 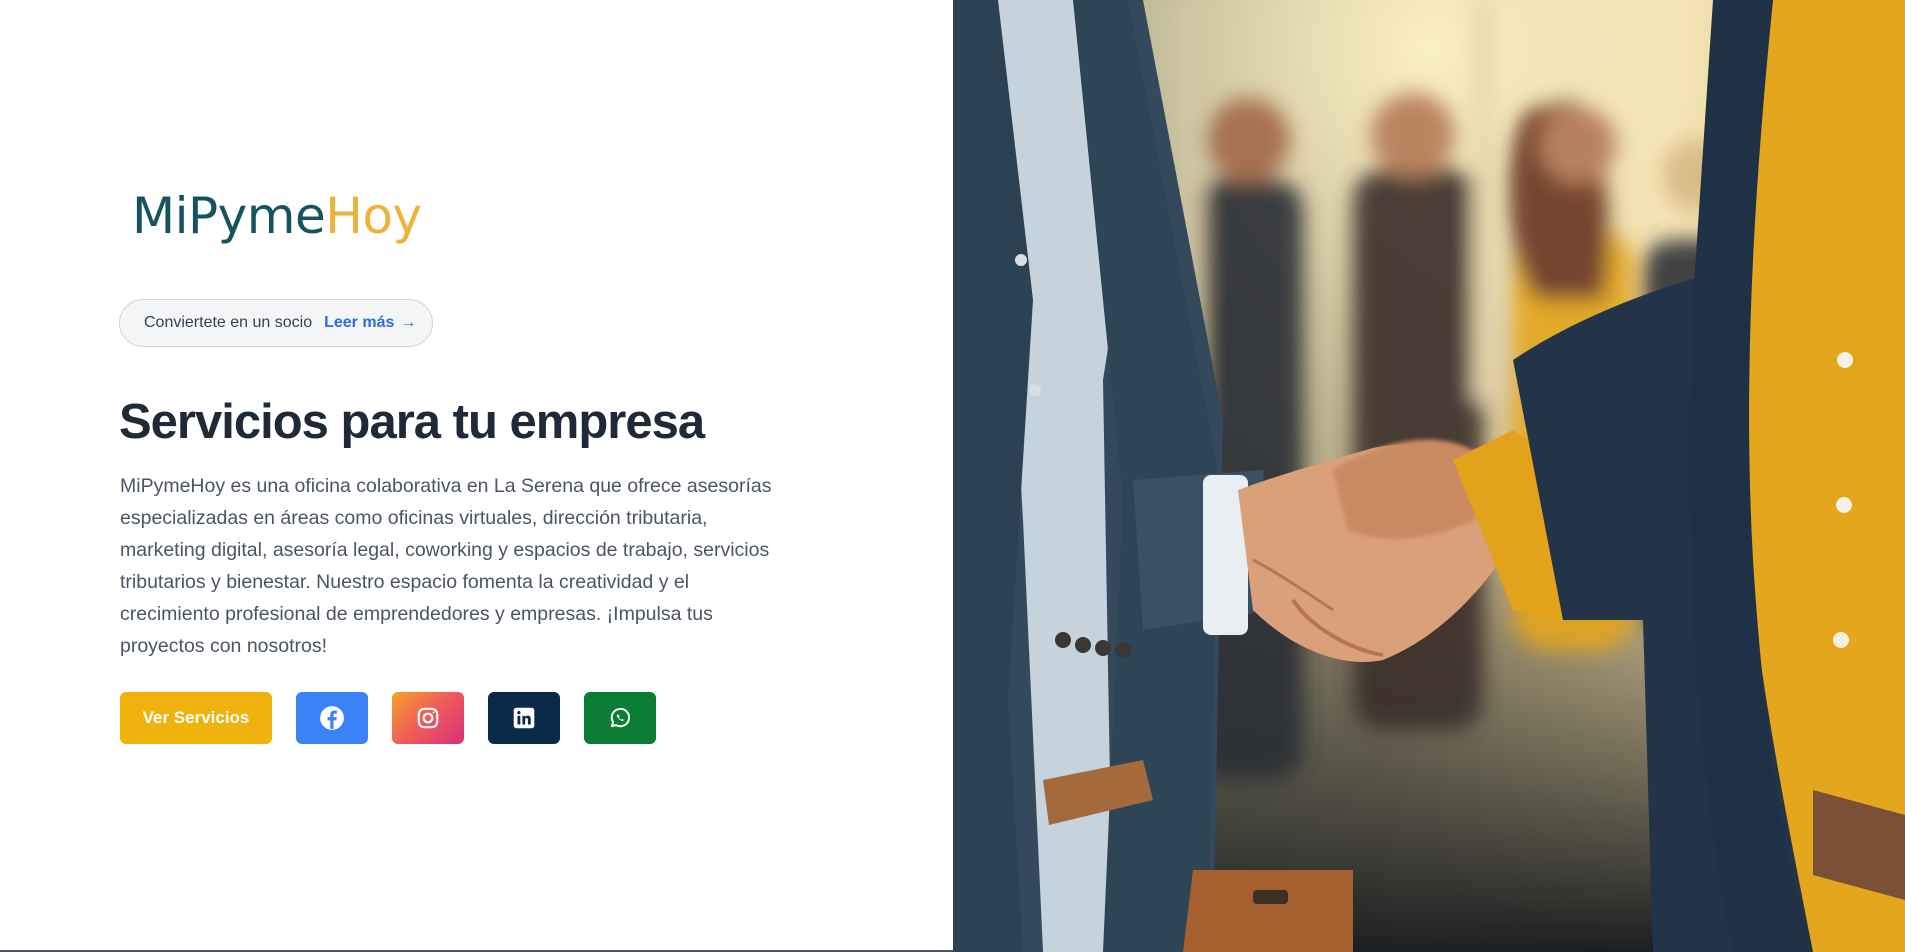 What do you see at coordinates (388, 718) in the screenshot?
I see `hero-actions: Ver Servicios` at bounding box center [388, 718].